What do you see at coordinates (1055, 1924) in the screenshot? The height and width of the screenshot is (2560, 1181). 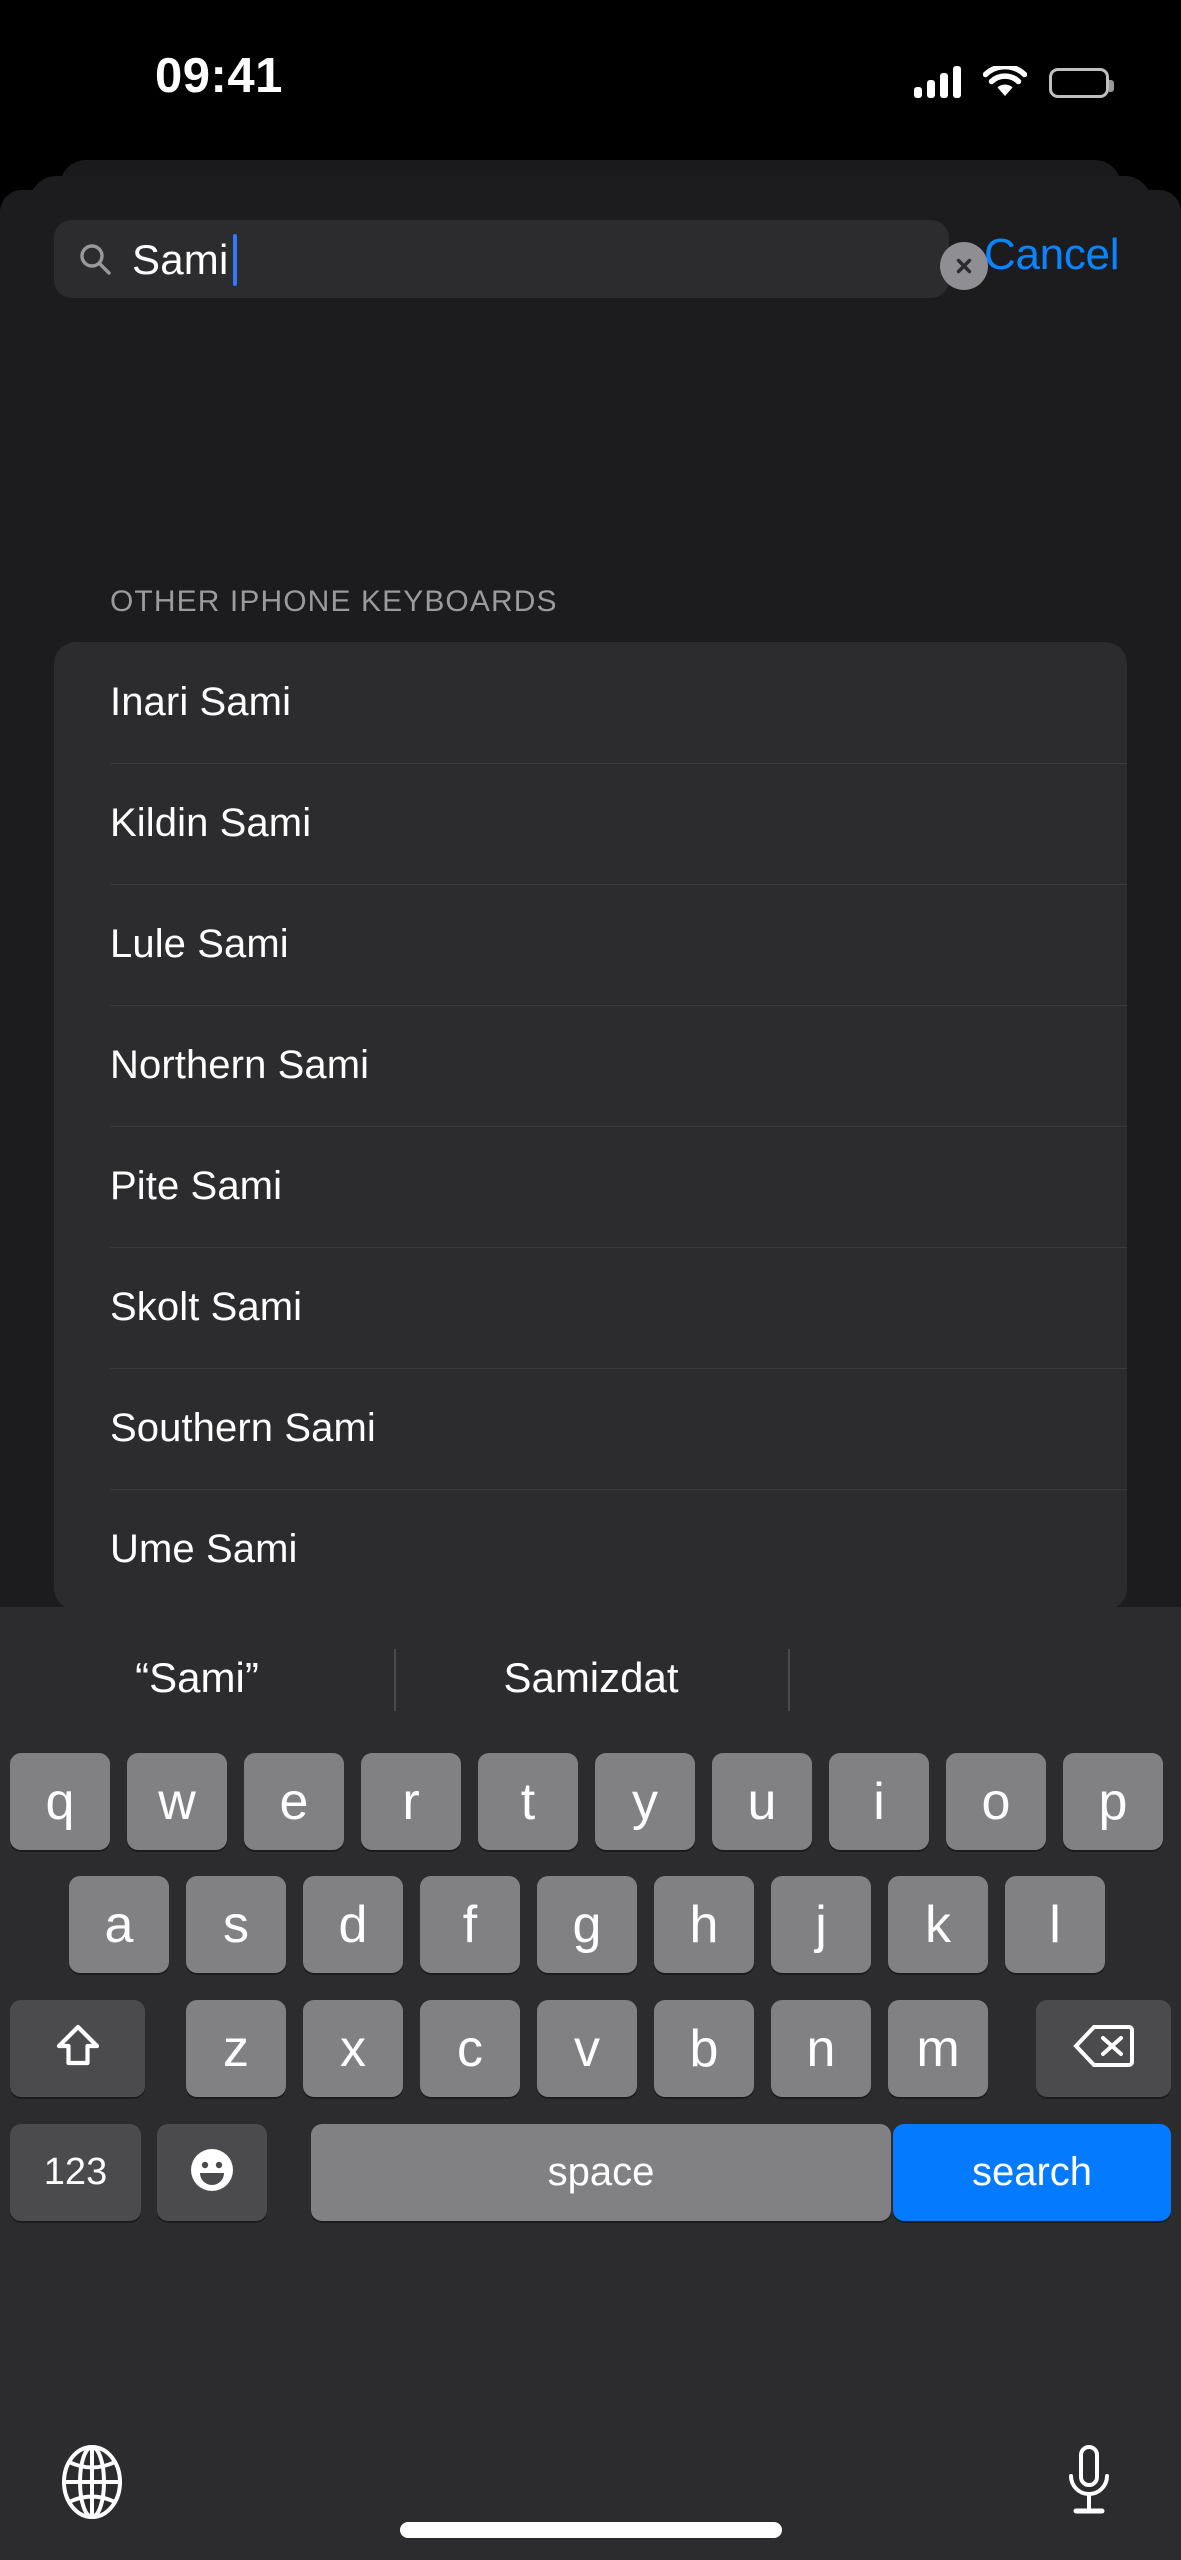 I see `key-l: l` at bounding box center [1055, 1924].